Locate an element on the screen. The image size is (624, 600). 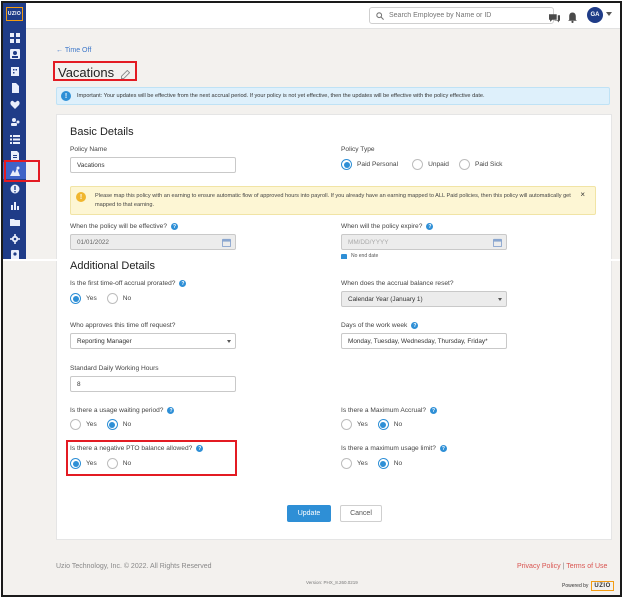
pencil-icon is located at coordinates (126, 72).